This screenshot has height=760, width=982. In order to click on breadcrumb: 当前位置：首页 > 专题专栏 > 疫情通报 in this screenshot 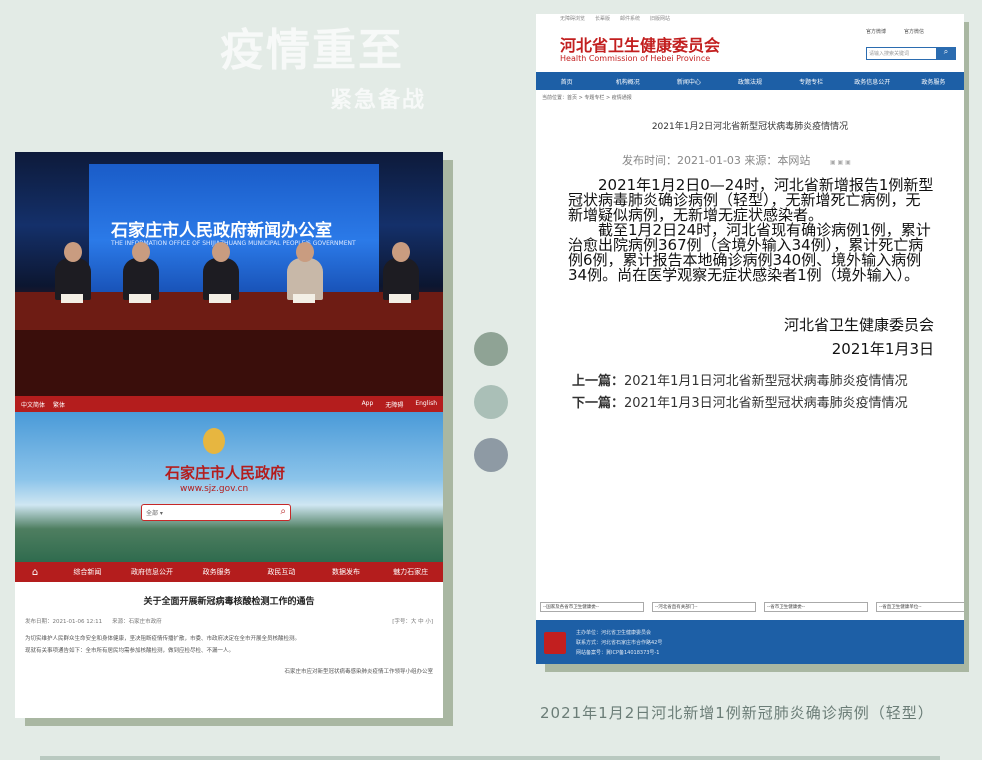, I will do `click(587, 98)`.